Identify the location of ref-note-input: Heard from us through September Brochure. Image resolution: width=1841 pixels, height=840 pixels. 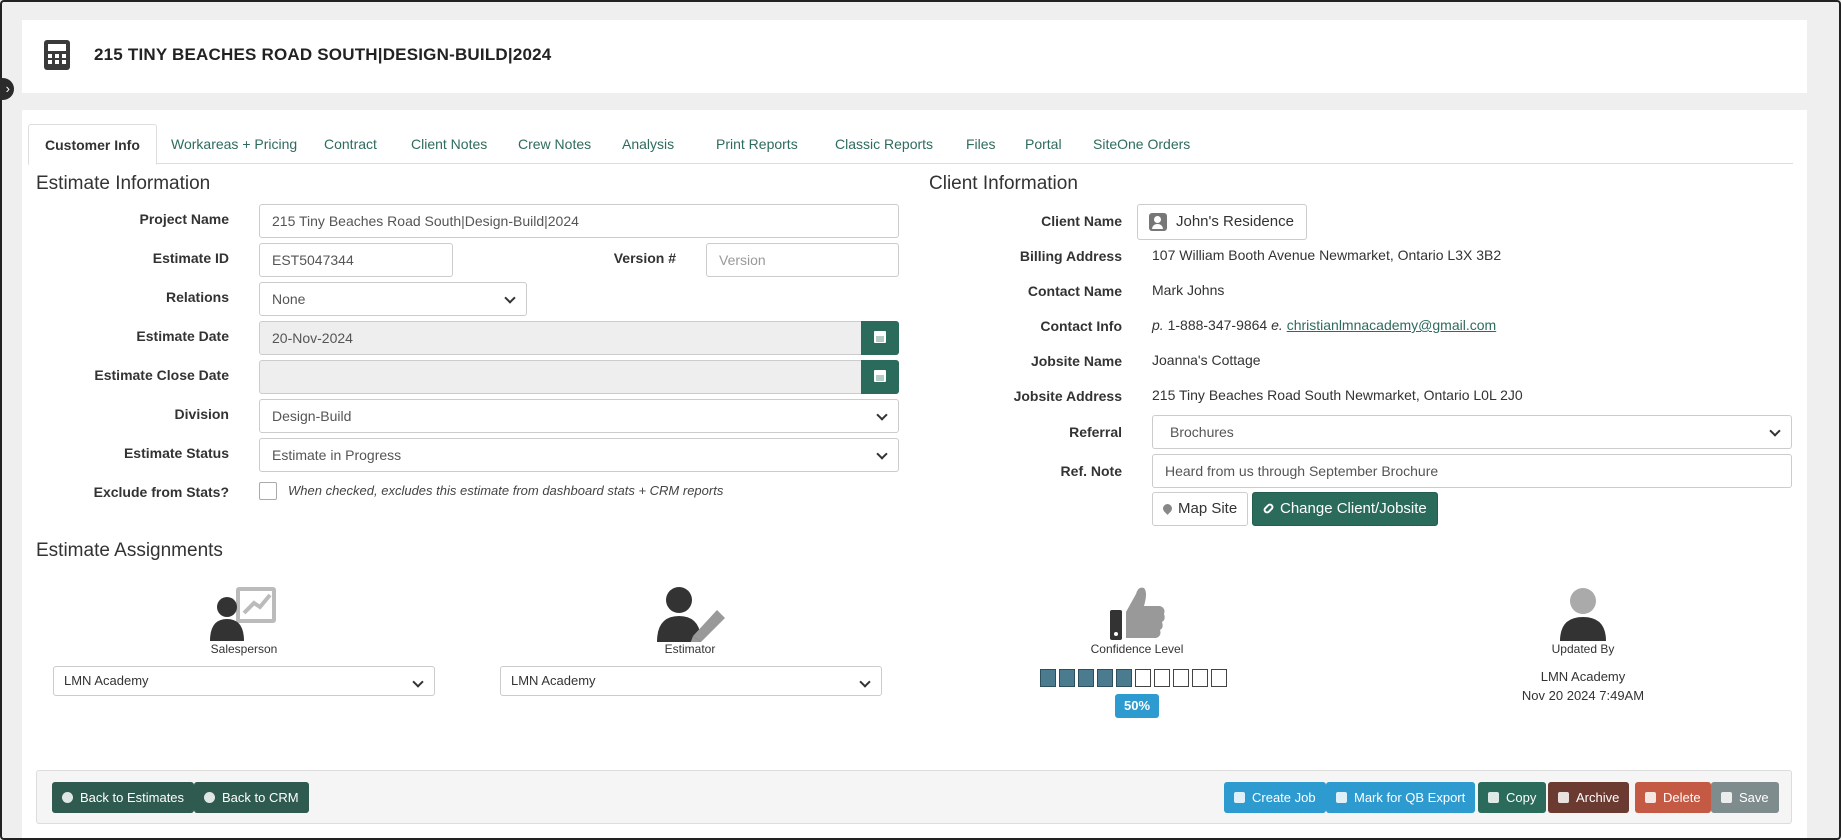
(1472, 471).